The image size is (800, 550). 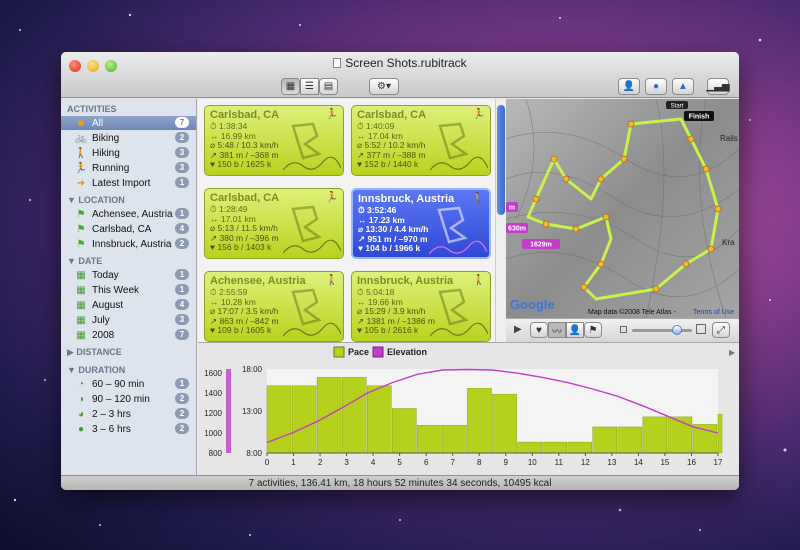 I want to click on sidebar-item-90-120: ◑ 90 – 120 min 2, so click(x=128, y=399).